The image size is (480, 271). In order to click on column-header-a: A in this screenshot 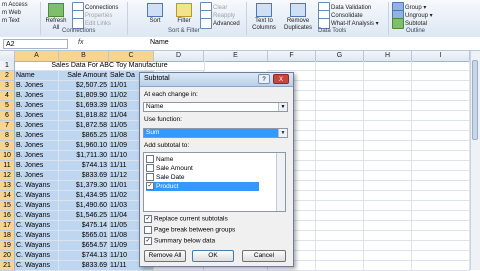, I will do `click(37, 56)`.